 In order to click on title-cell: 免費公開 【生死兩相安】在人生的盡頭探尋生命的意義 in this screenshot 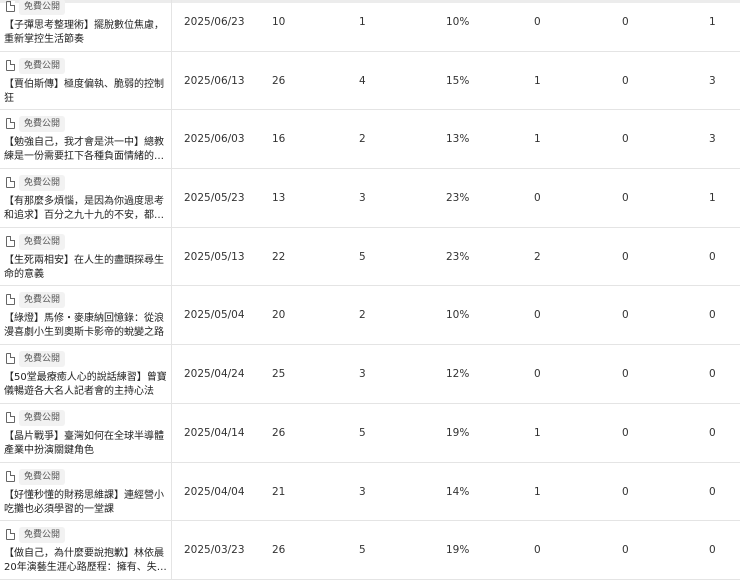, I will do `click(86, 256)`.